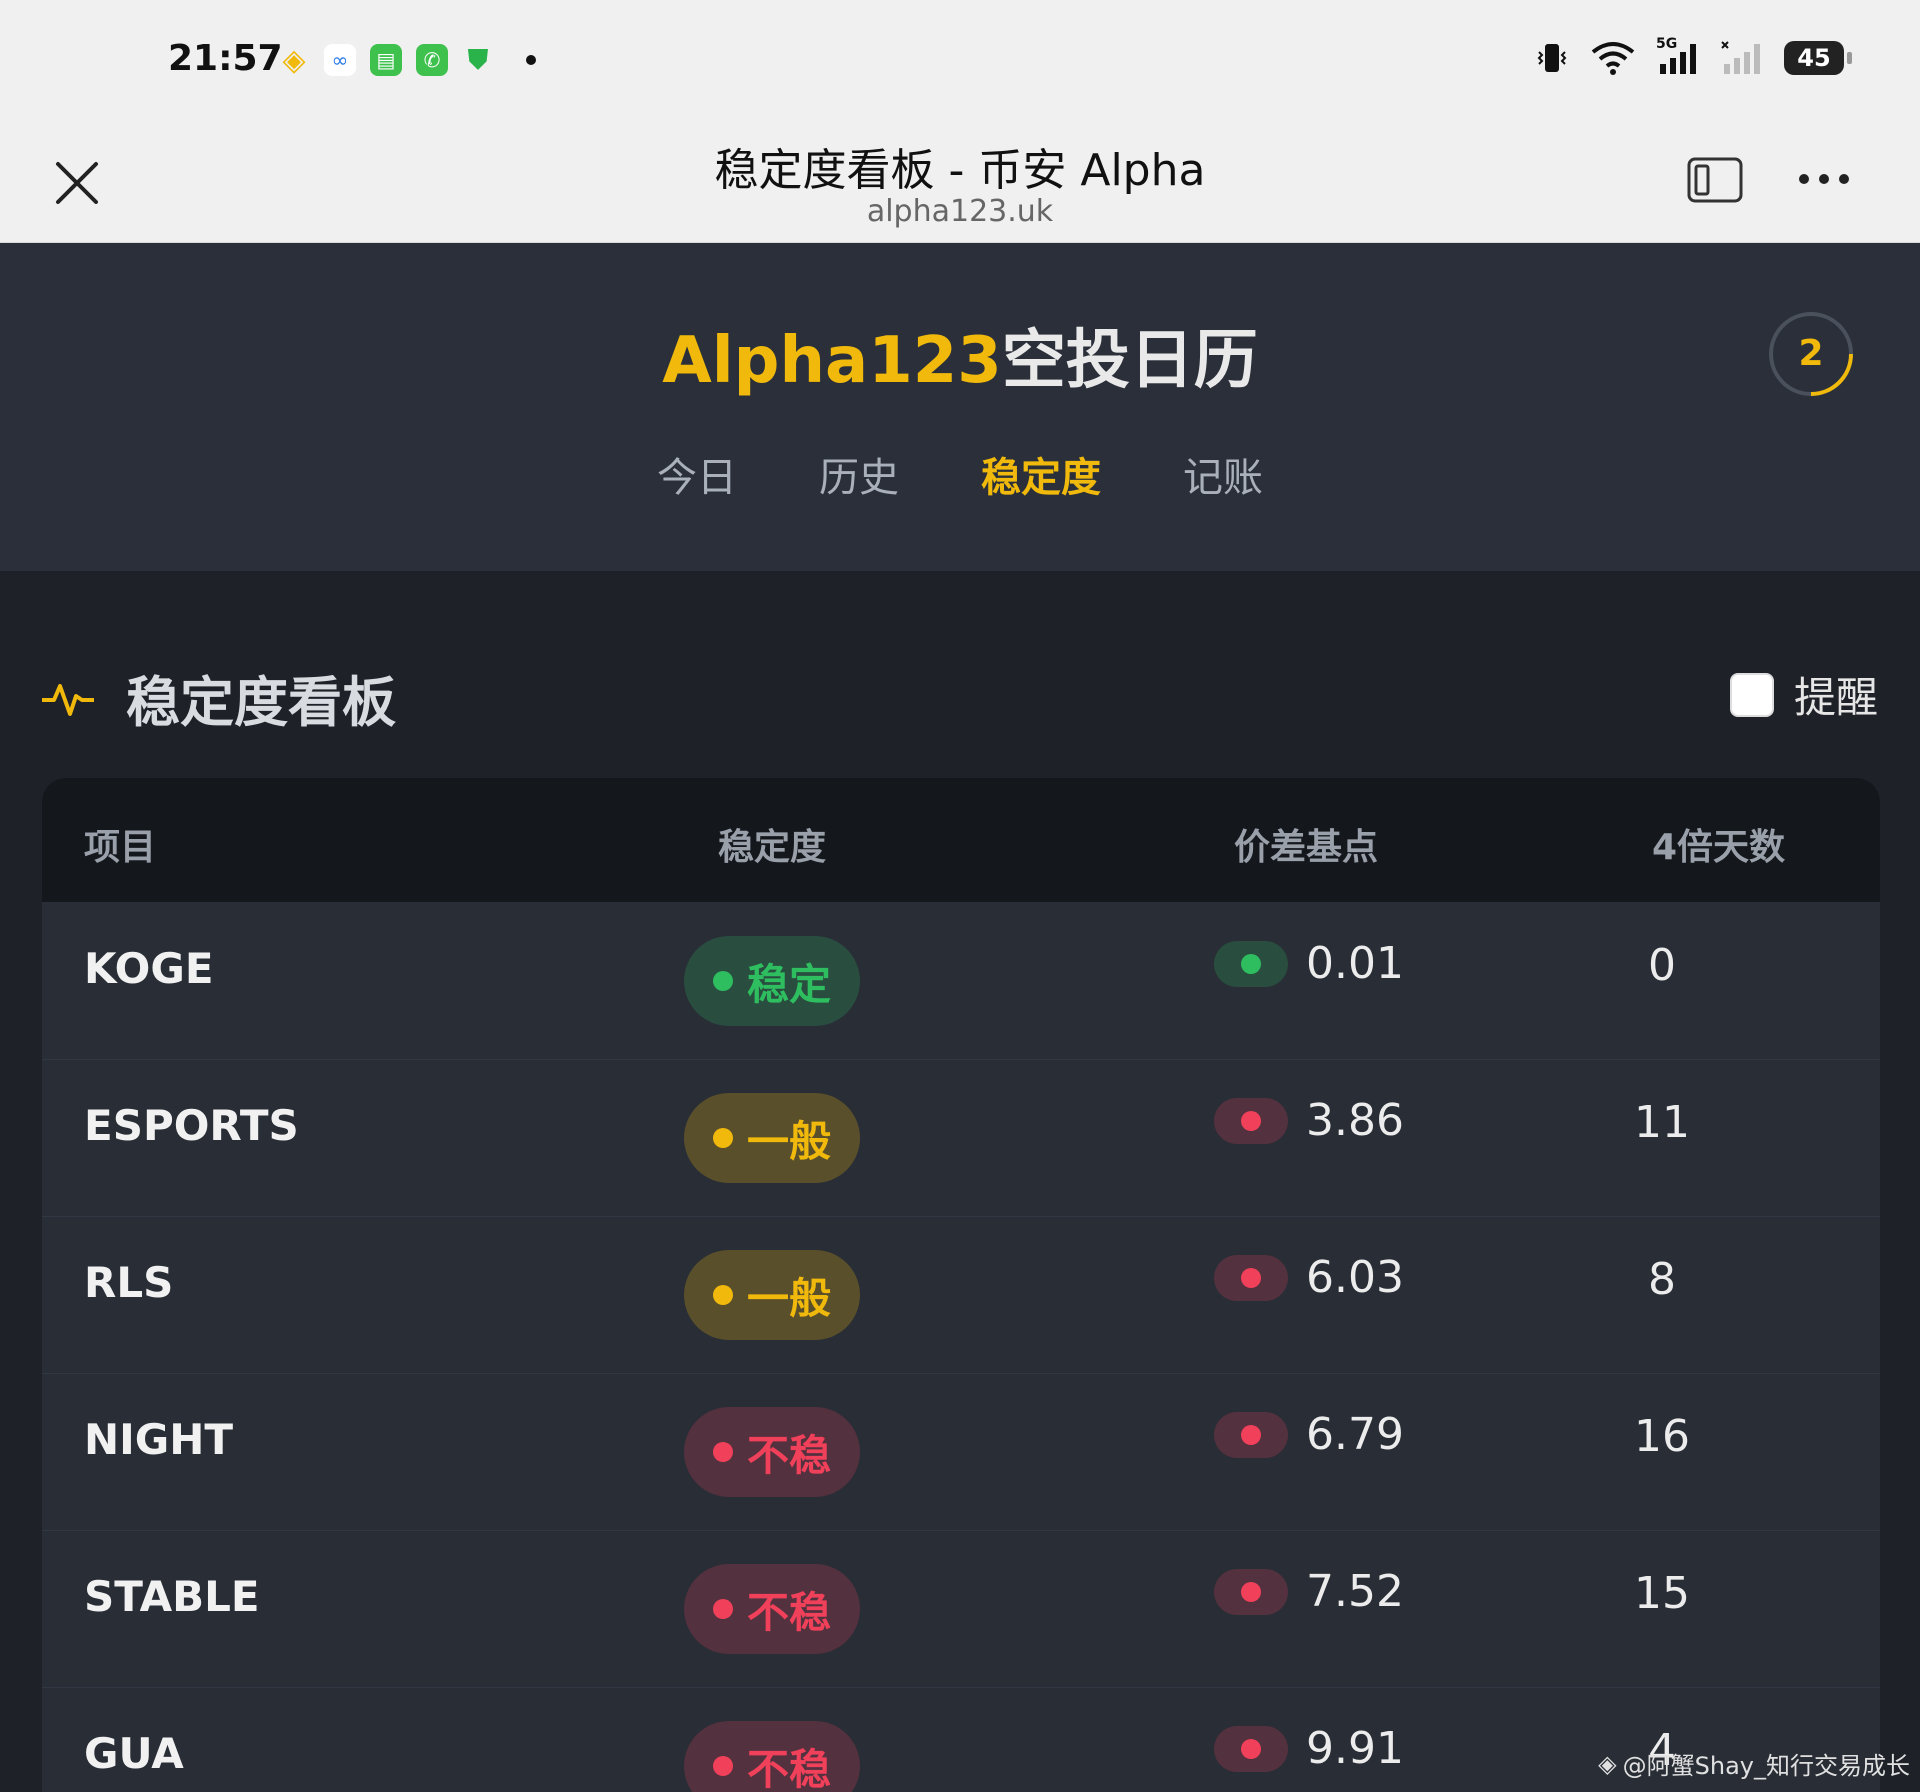 The width and height of the screenshot is (1920, 1792). Describe the element at coordinates (478, 59) in the screenshot. I see `shield-app-icon: ⛊` at that location.